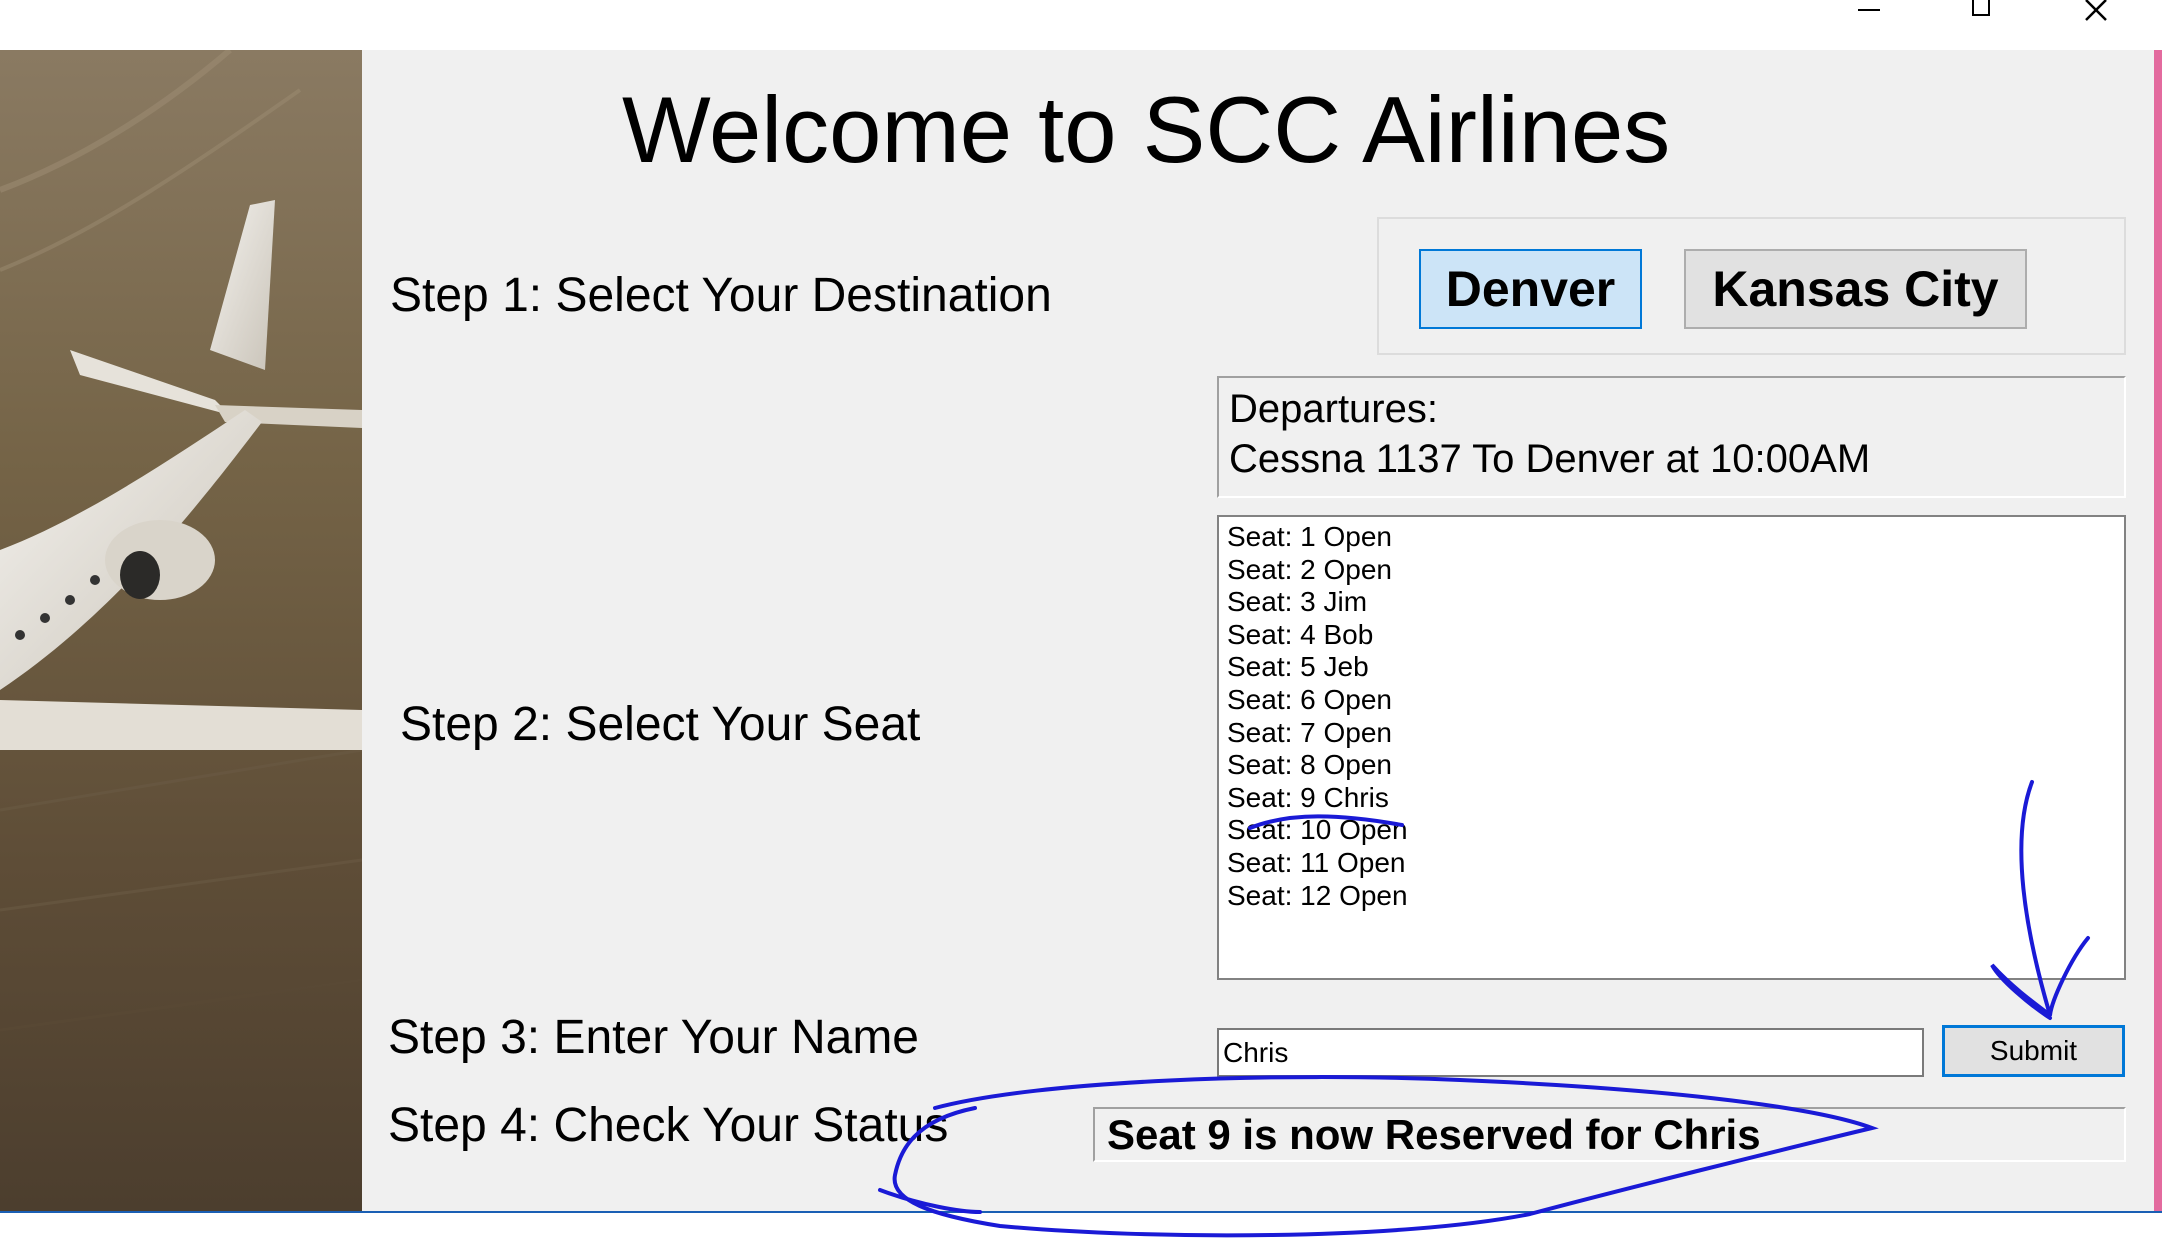  What do you see at coordinates (1855, 289) in the screenshot?
I see `kansas-city-button: Kansas City` at bounding box center [1855, 289].